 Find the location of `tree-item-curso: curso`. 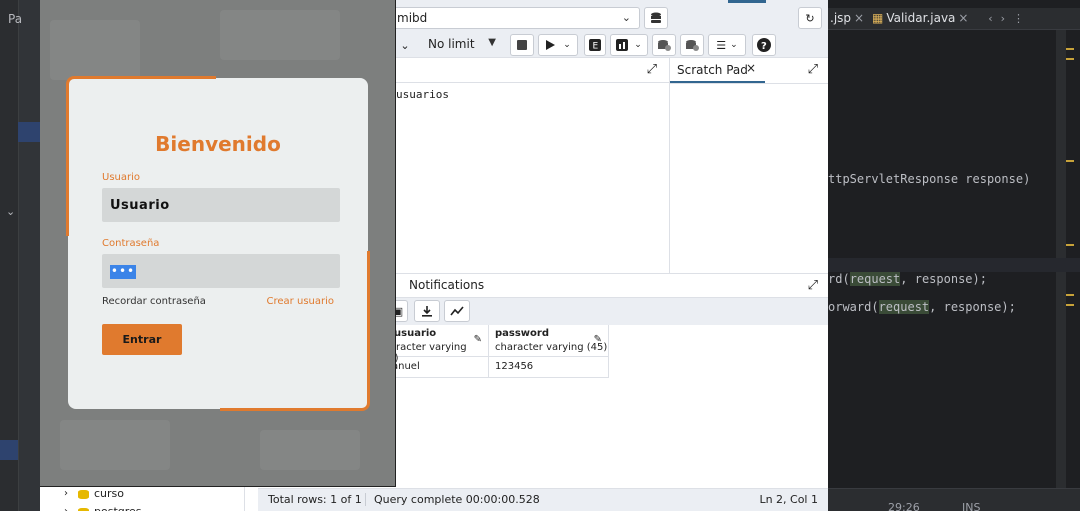

tree-item-curso: curso is located at coordinates (109, 493).